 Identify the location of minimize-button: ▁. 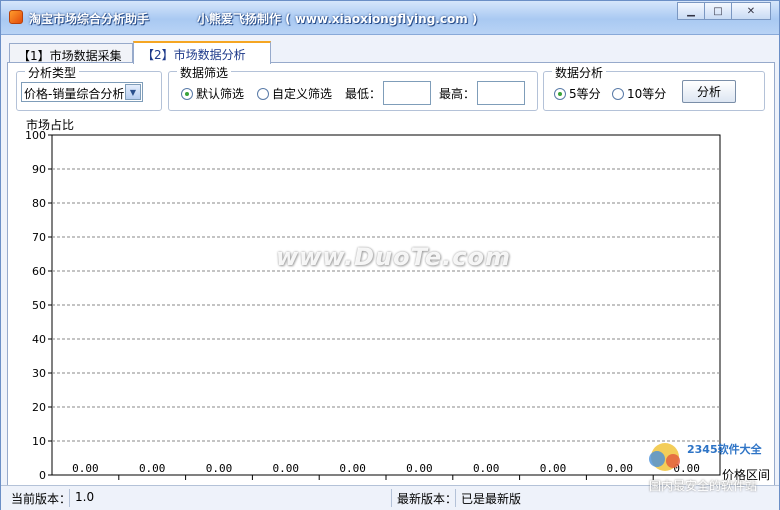
(691, 11).